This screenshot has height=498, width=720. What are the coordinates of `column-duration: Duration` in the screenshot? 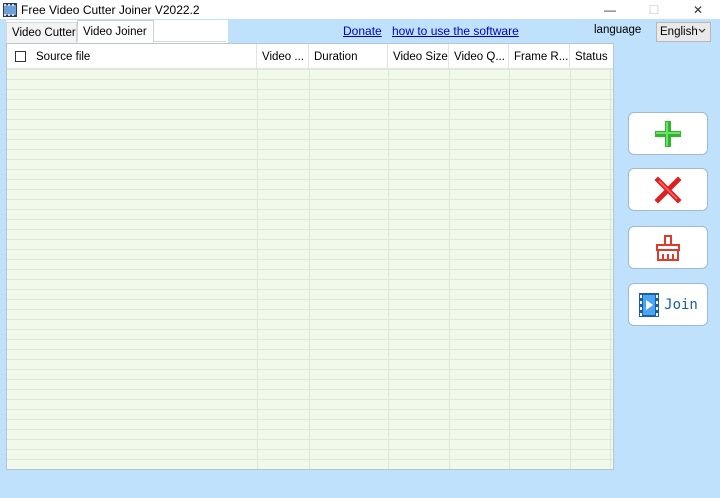 It's located at (348, 56).